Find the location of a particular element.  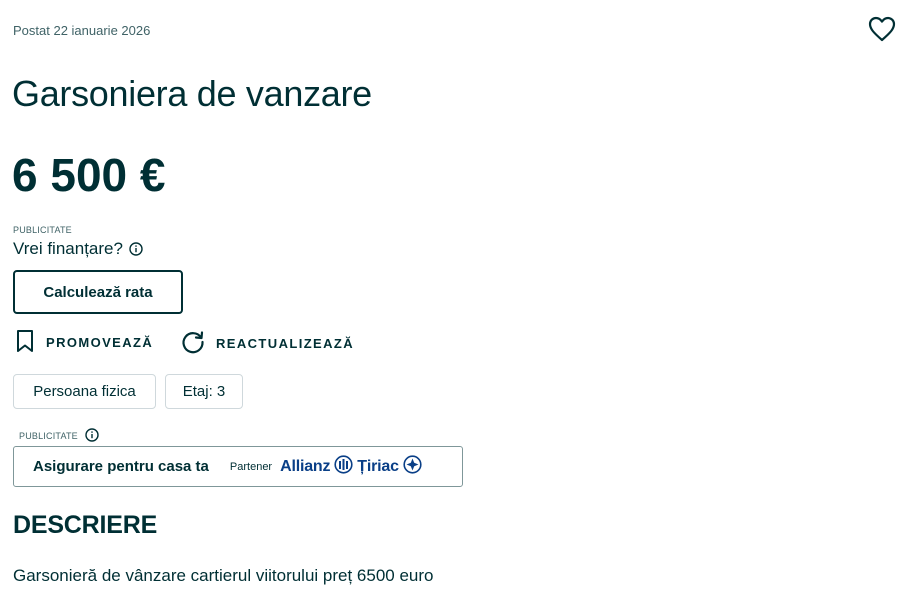

allianz-eagle-icon is located at coordinates (343, 466).